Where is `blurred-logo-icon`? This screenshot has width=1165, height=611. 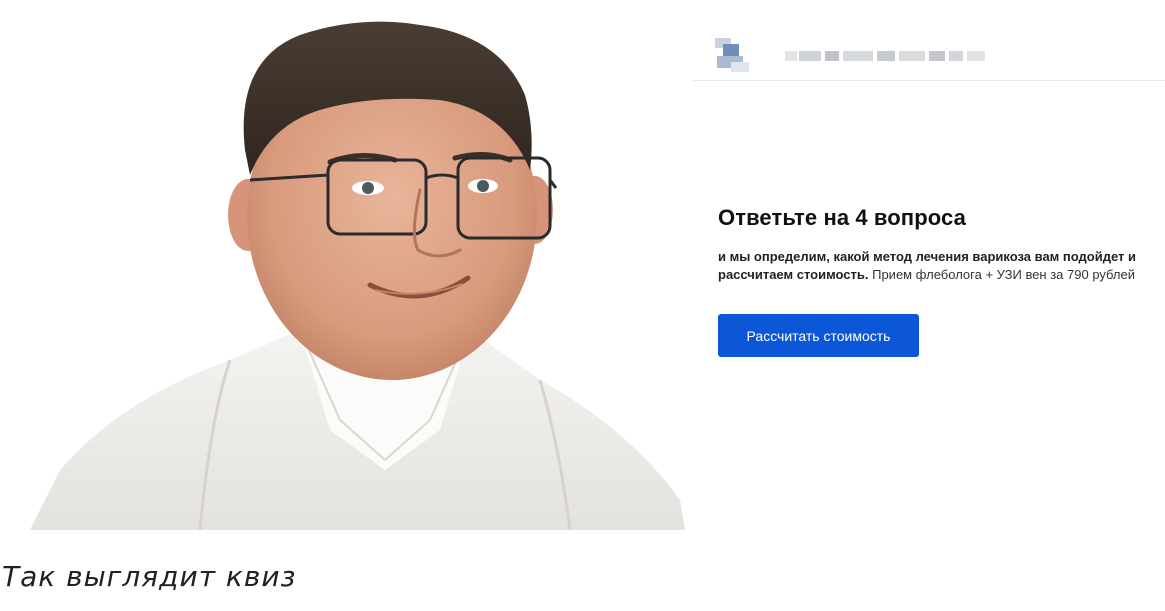 blurred-logo-icon is located at coordinates (733, 56).